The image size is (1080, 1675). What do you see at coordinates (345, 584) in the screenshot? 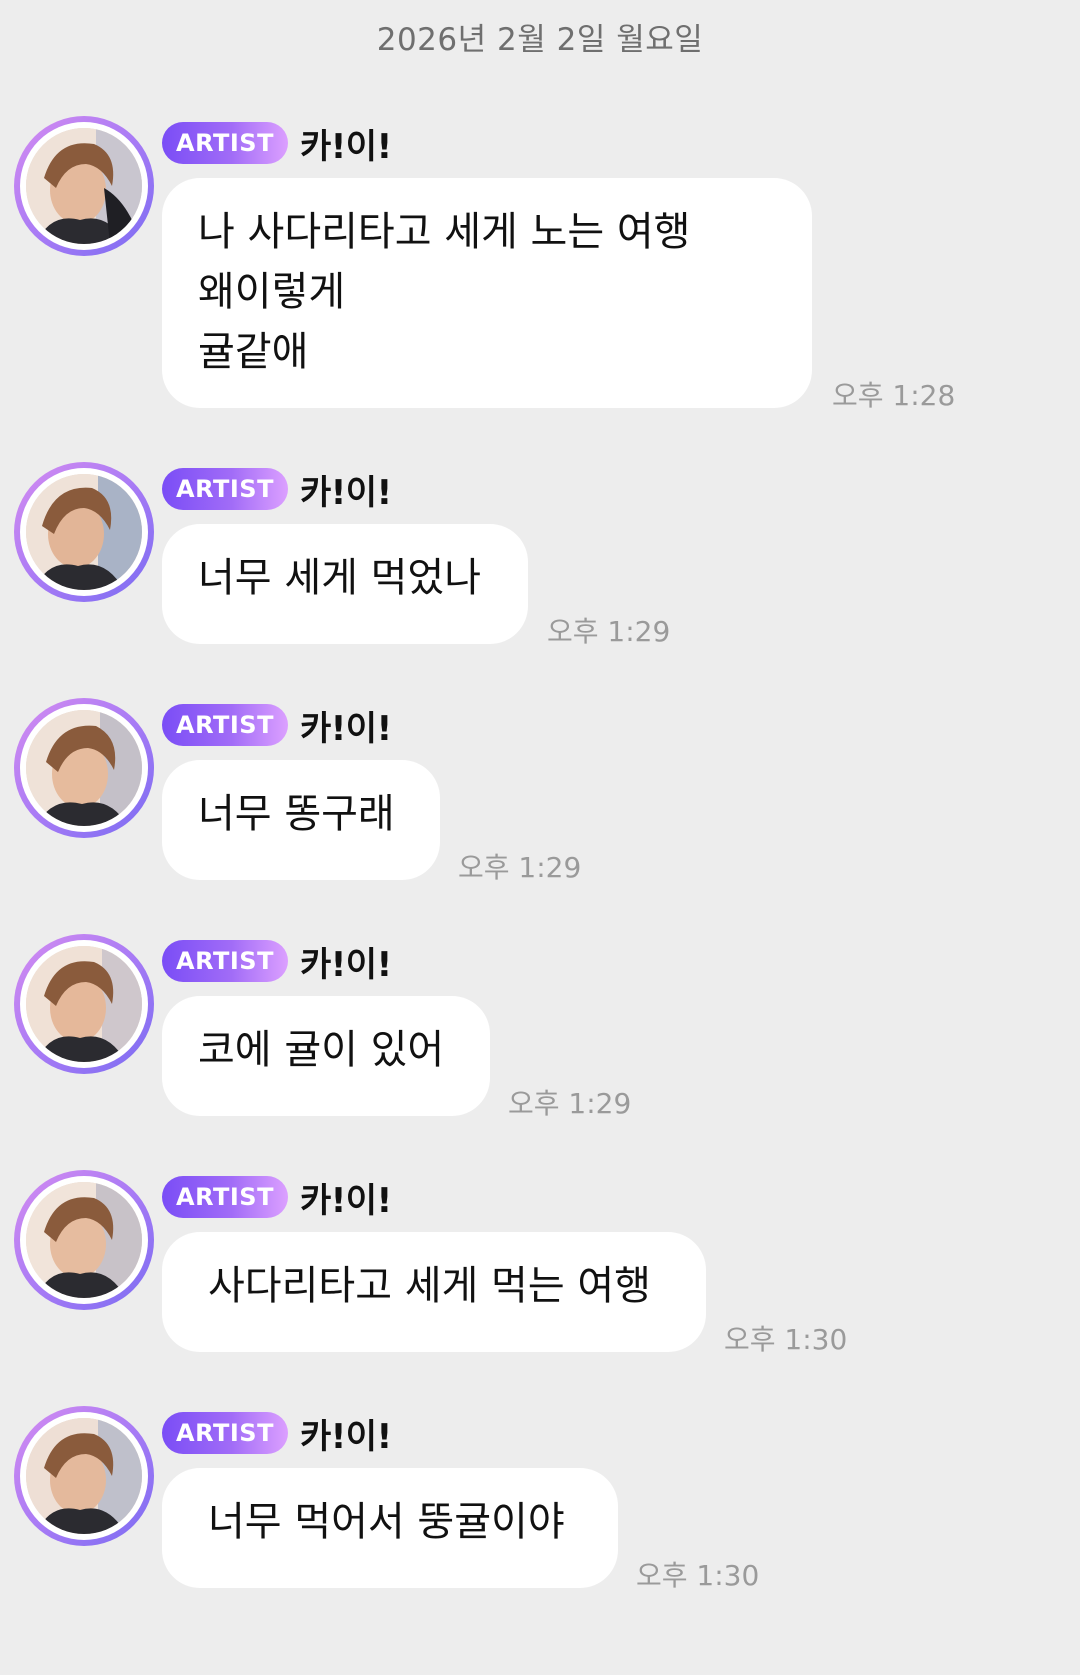
I see `message-bubble: 너무 세게 먹었나` at bounding box center [345, 584].